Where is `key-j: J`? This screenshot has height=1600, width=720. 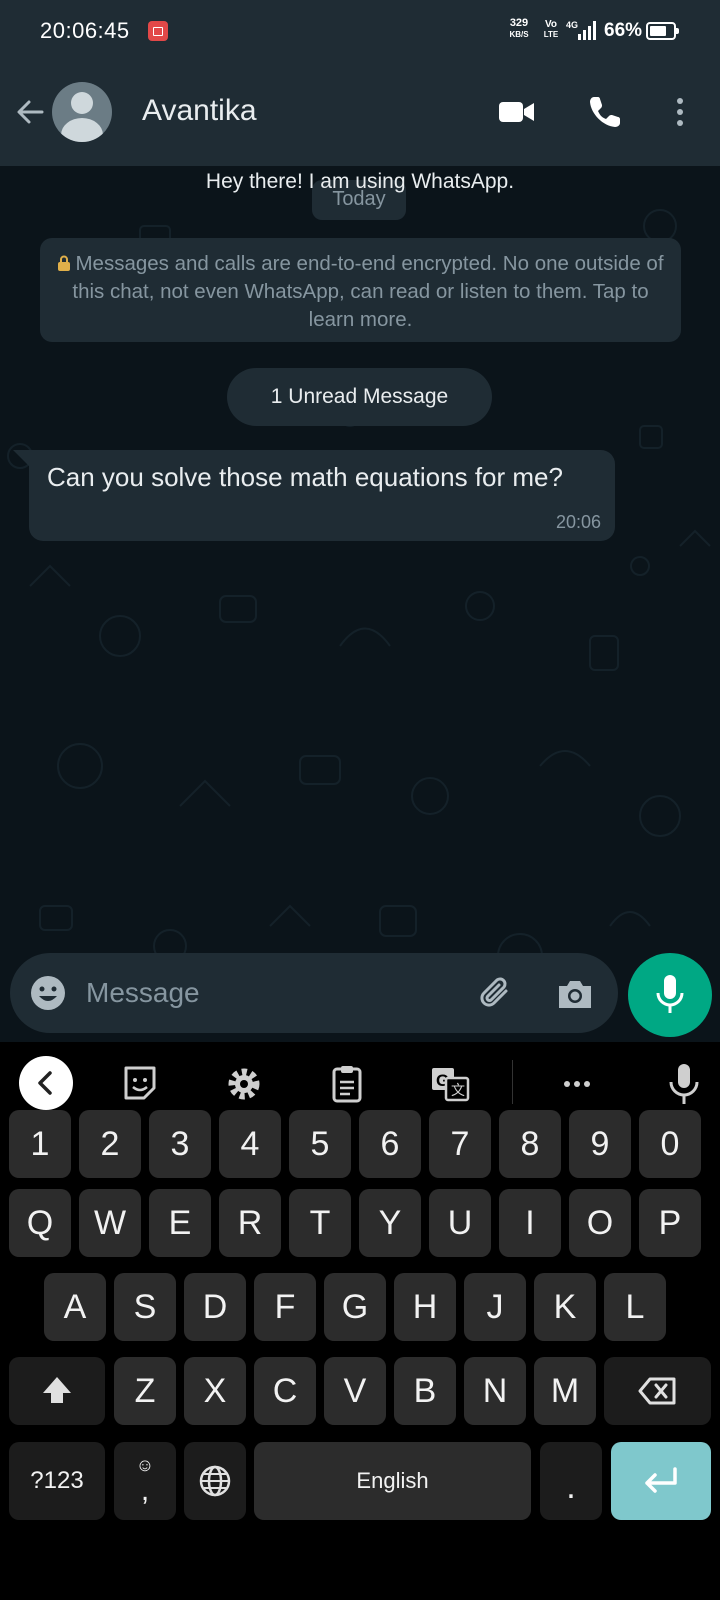 key-j: J is located at coordinates (495, 1307).